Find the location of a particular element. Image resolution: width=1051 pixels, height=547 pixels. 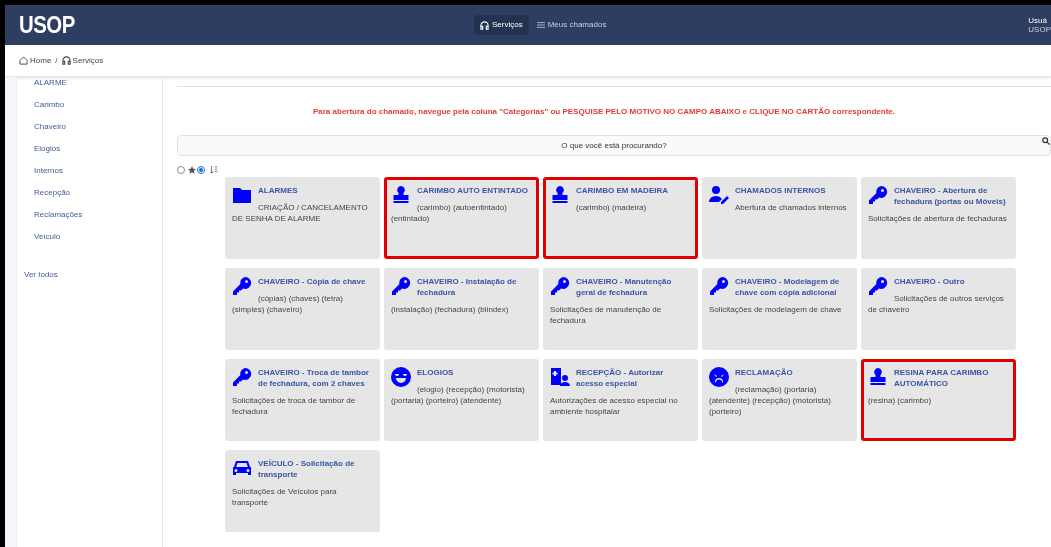

service-card: ELOGIOS (elogio) (recepção) (motorista) (portaria) (porteiro) (atendente) is located at coordinates (461, 400).